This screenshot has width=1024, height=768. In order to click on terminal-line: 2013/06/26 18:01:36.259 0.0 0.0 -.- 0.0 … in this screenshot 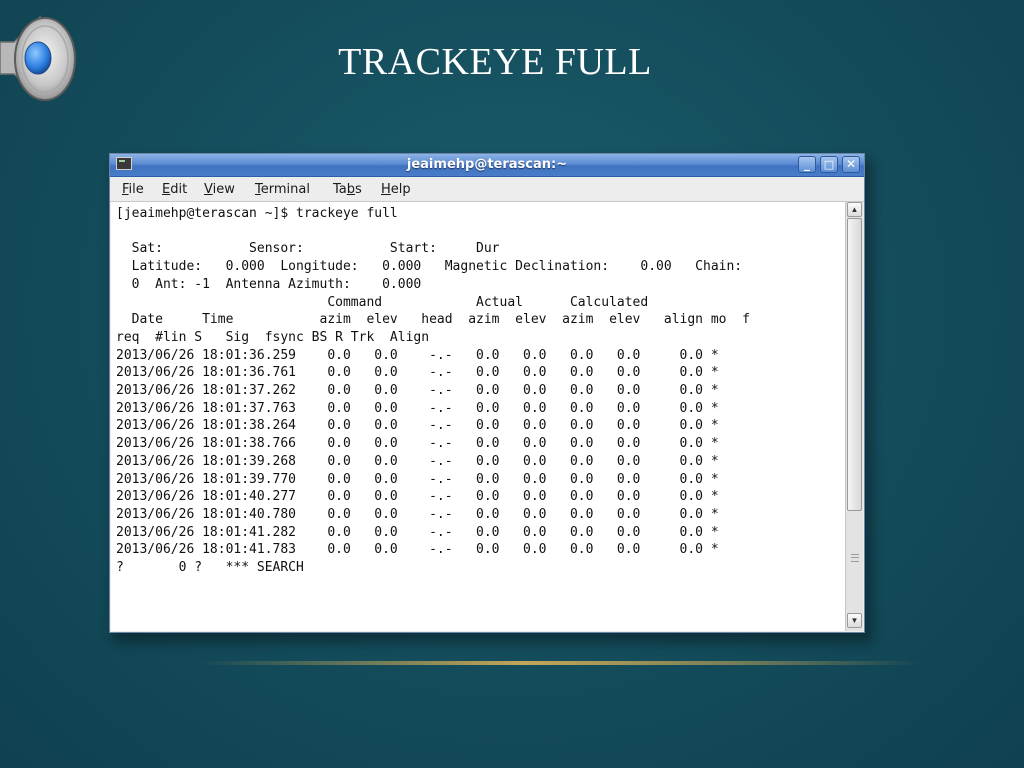, I will do `click(417, 355)`.